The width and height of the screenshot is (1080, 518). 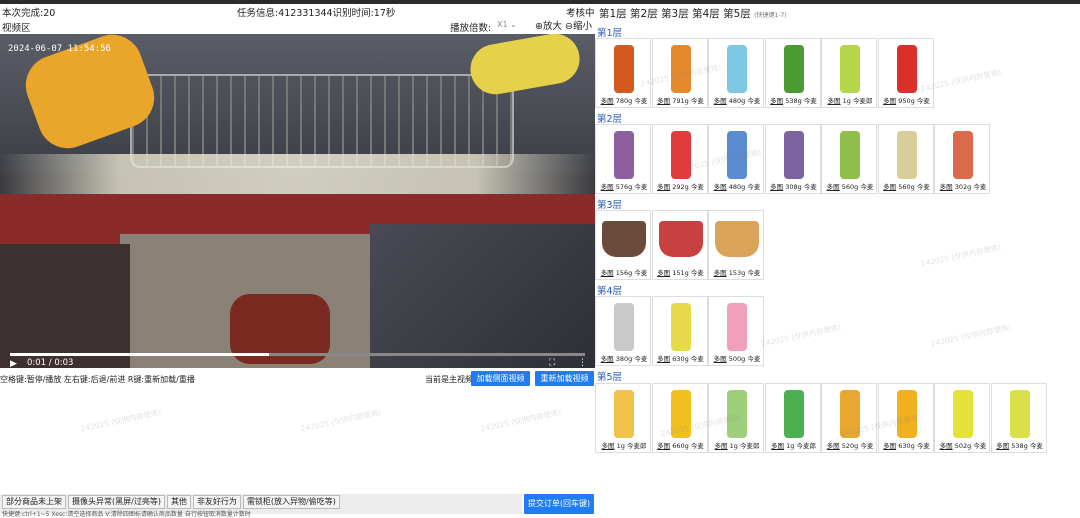 I want to click on product-card: 多图 950g 今麦, so click(x=905, y=73).